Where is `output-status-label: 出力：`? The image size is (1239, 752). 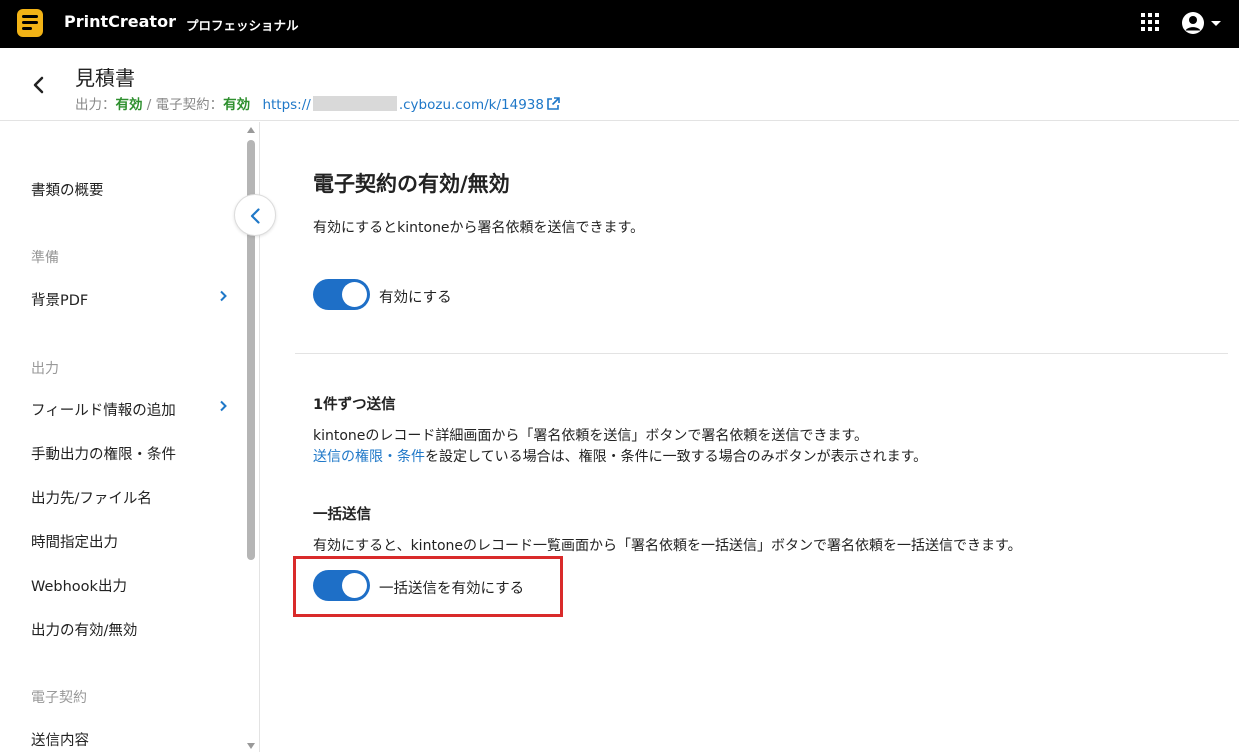 output-status-label: 出力： is located at coordinates (95, 105).